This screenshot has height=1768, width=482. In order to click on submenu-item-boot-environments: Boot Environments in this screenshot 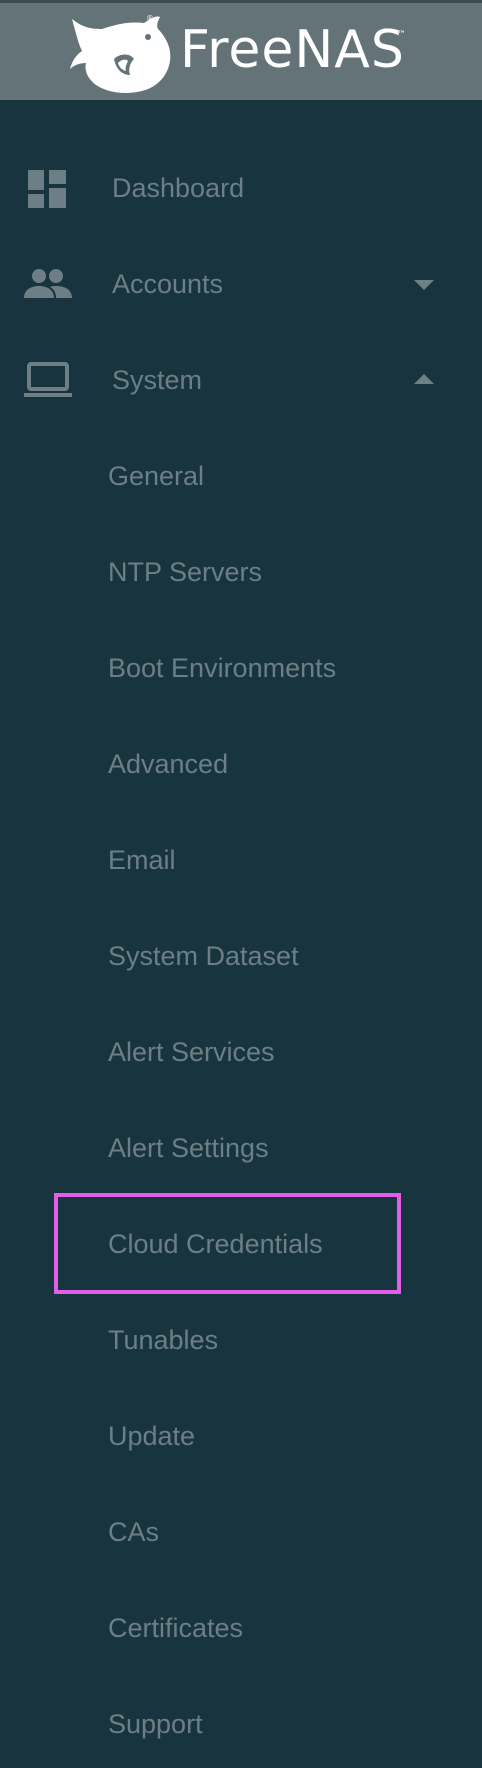, I will do `click(241, 668)`.